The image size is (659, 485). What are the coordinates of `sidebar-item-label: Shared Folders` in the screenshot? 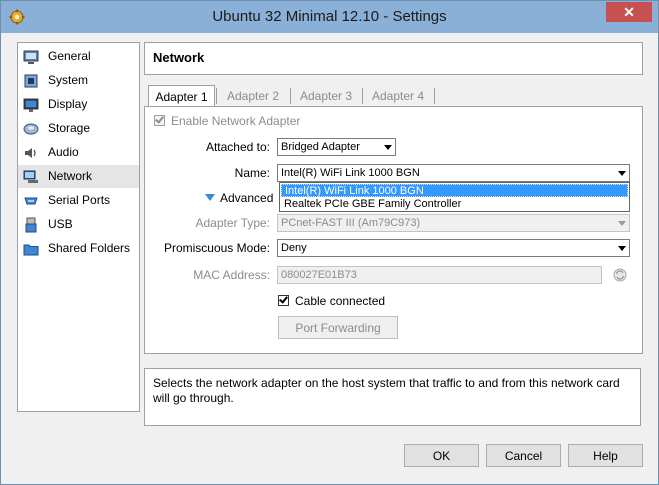 It's located at (89, 248).